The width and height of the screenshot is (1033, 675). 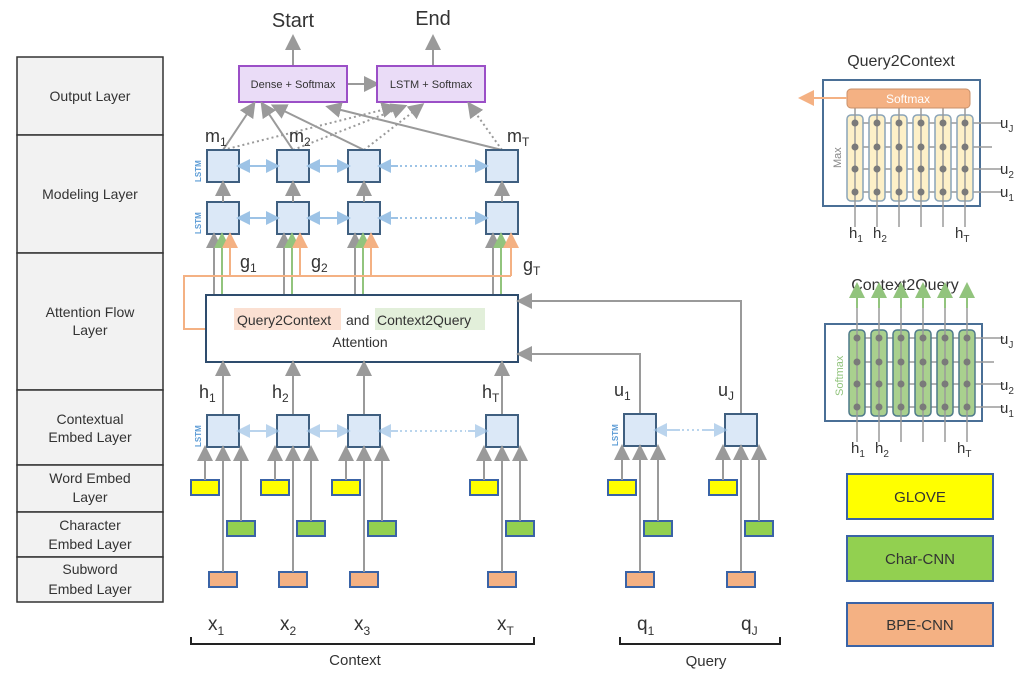 I want to click on query-tokens: q1 qJ, so click(x=697, y=626).